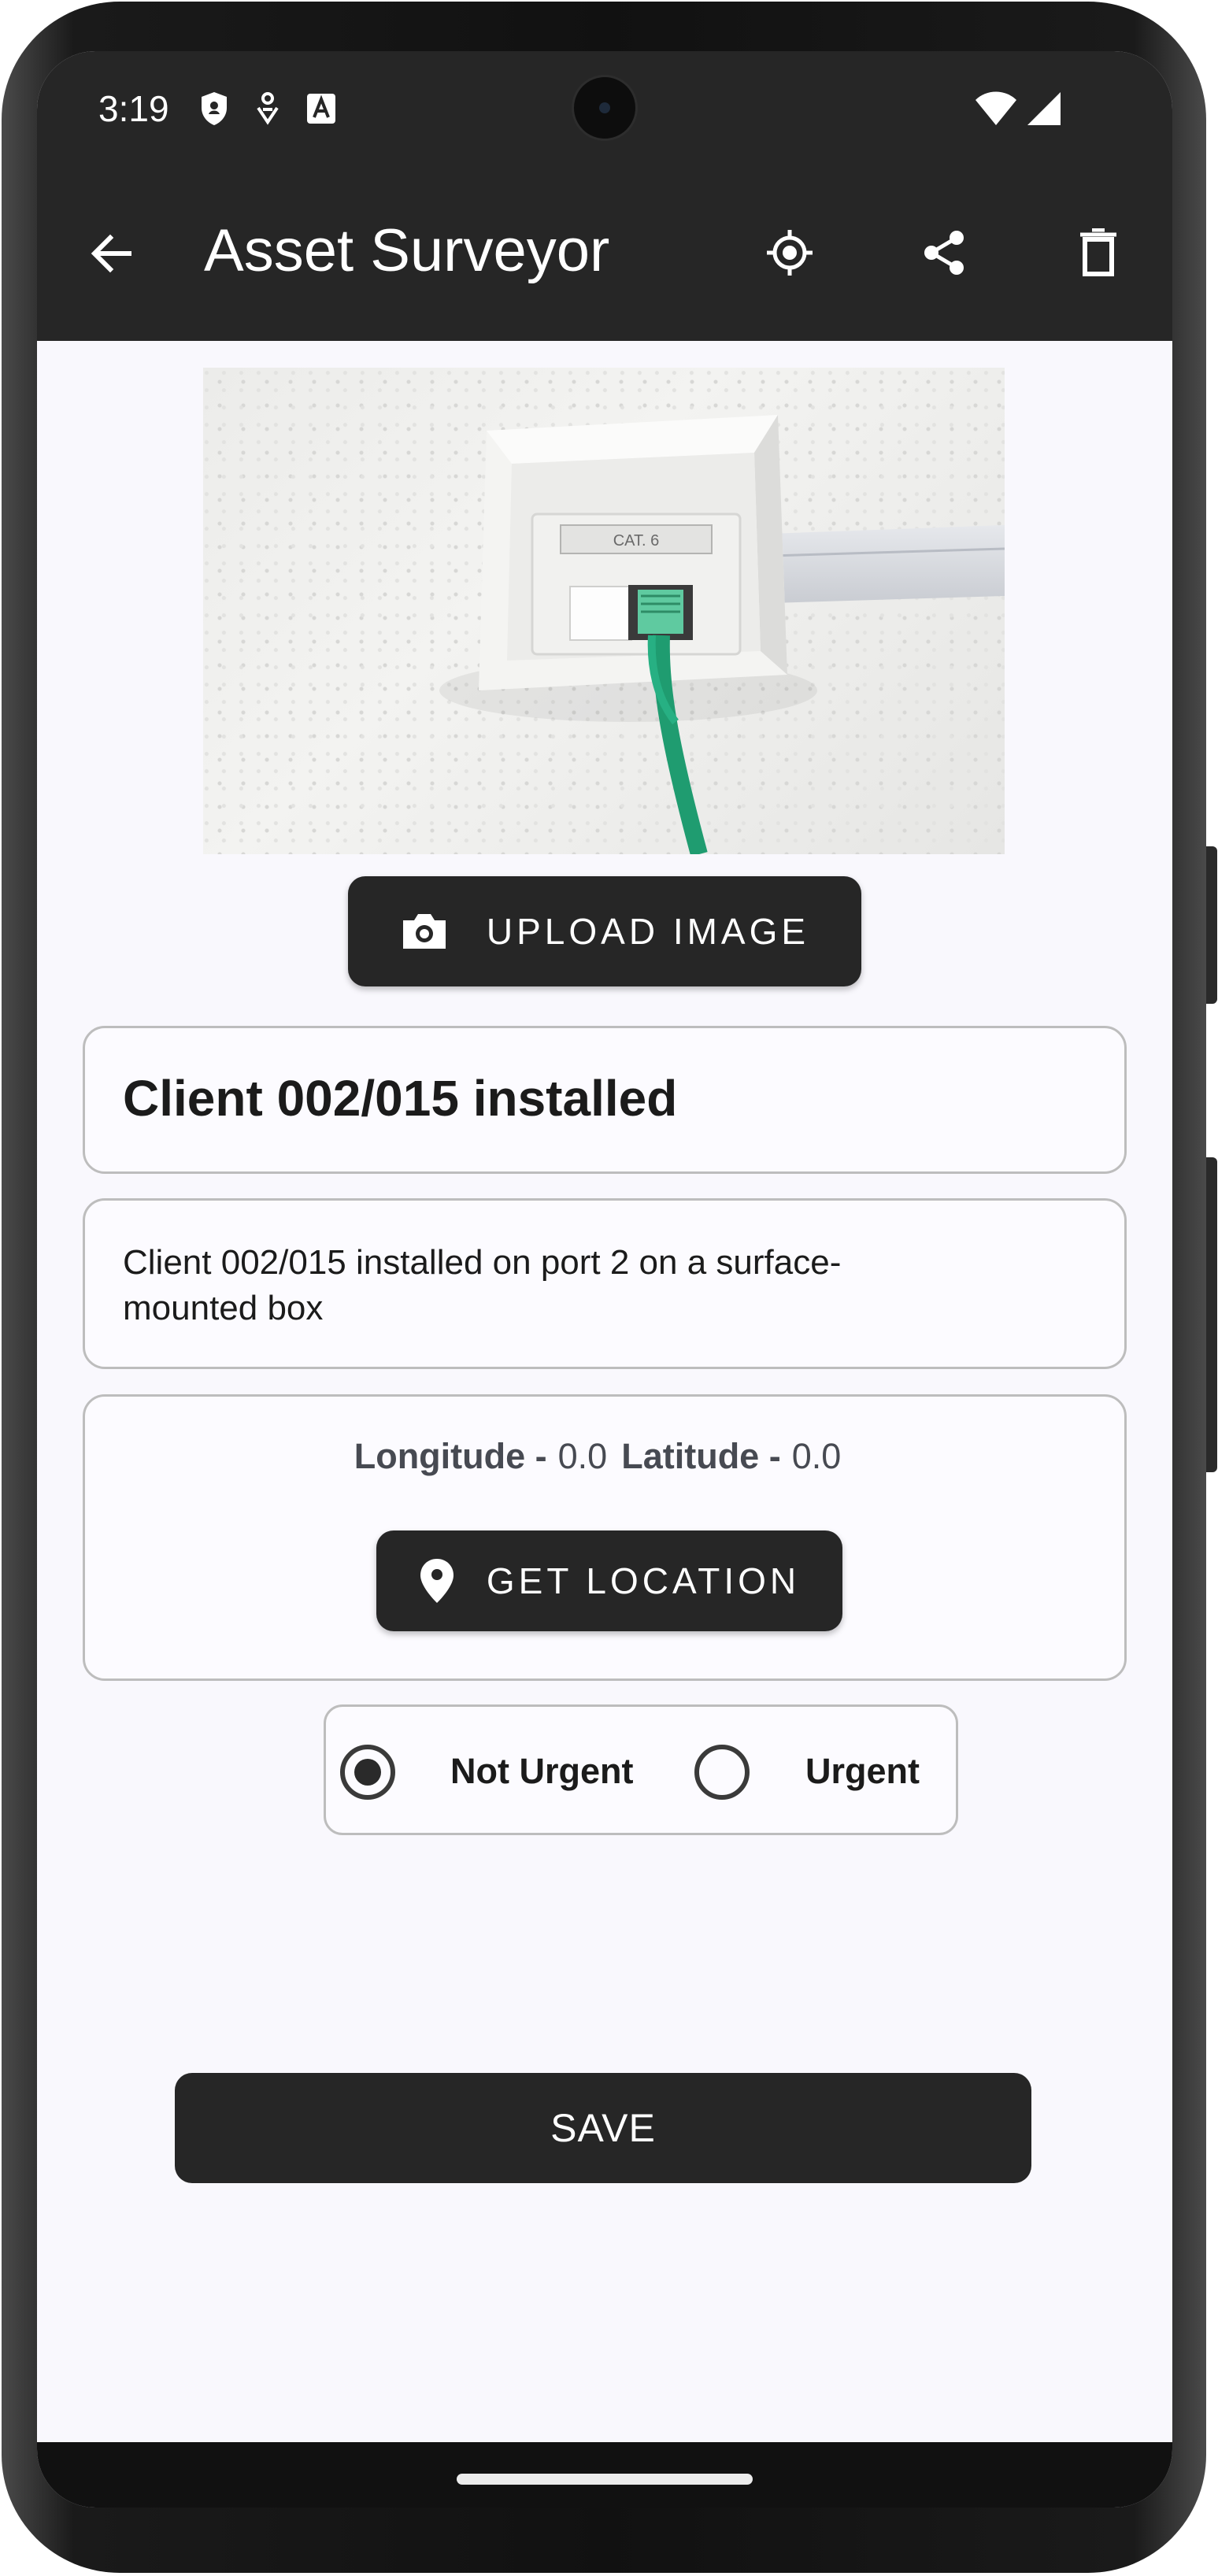  I want to click on share-icon, so click(944, 253).